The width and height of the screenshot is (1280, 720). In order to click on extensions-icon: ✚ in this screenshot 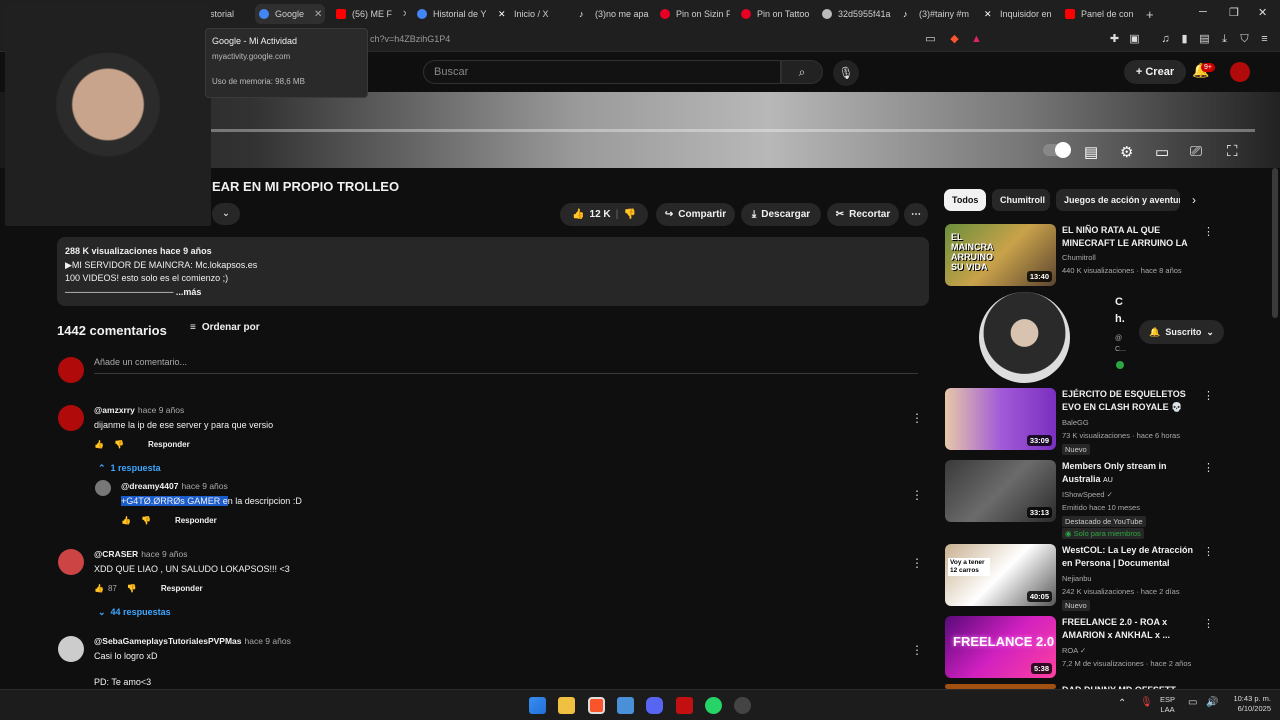, I will do `click(1114, 39)`.